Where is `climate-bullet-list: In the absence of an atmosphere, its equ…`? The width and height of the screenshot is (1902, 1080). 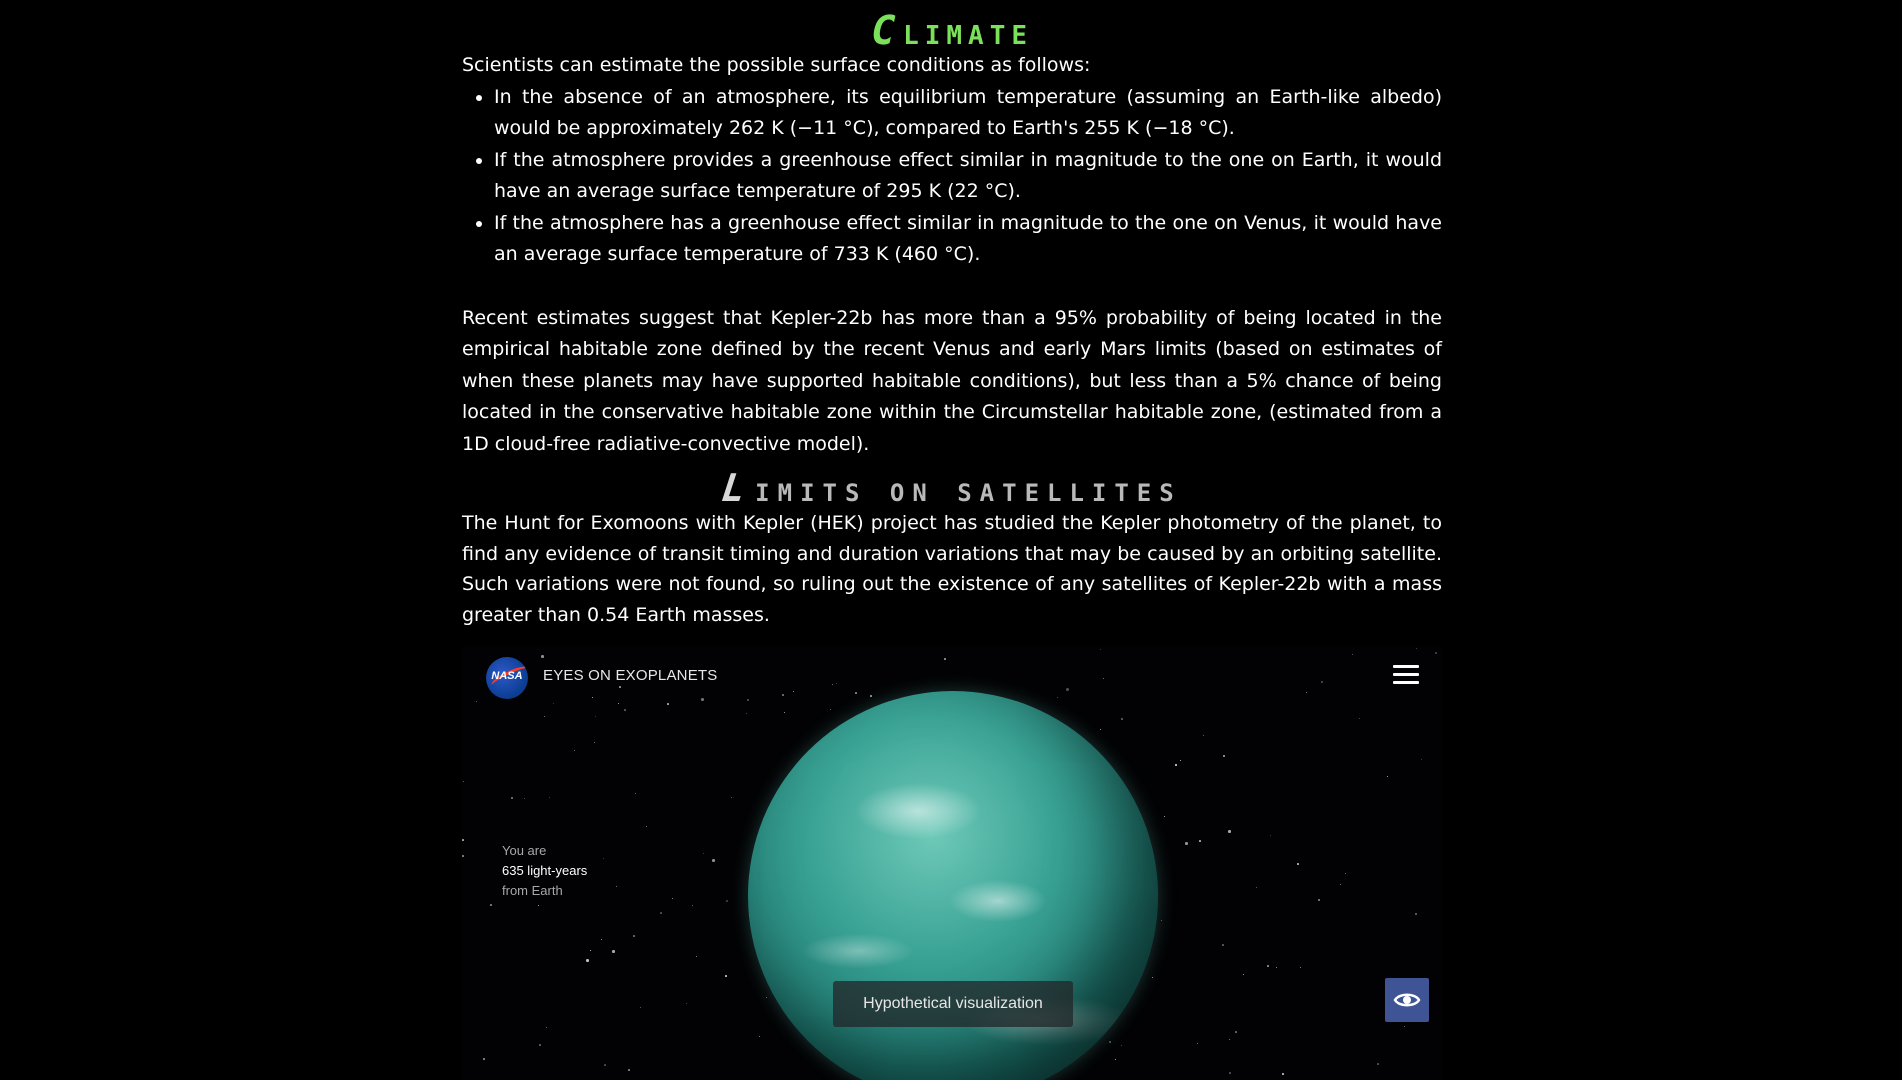 climate-bullet-list: In the absence of an atmosphere, its equ… is located at coordinates (952, 176).